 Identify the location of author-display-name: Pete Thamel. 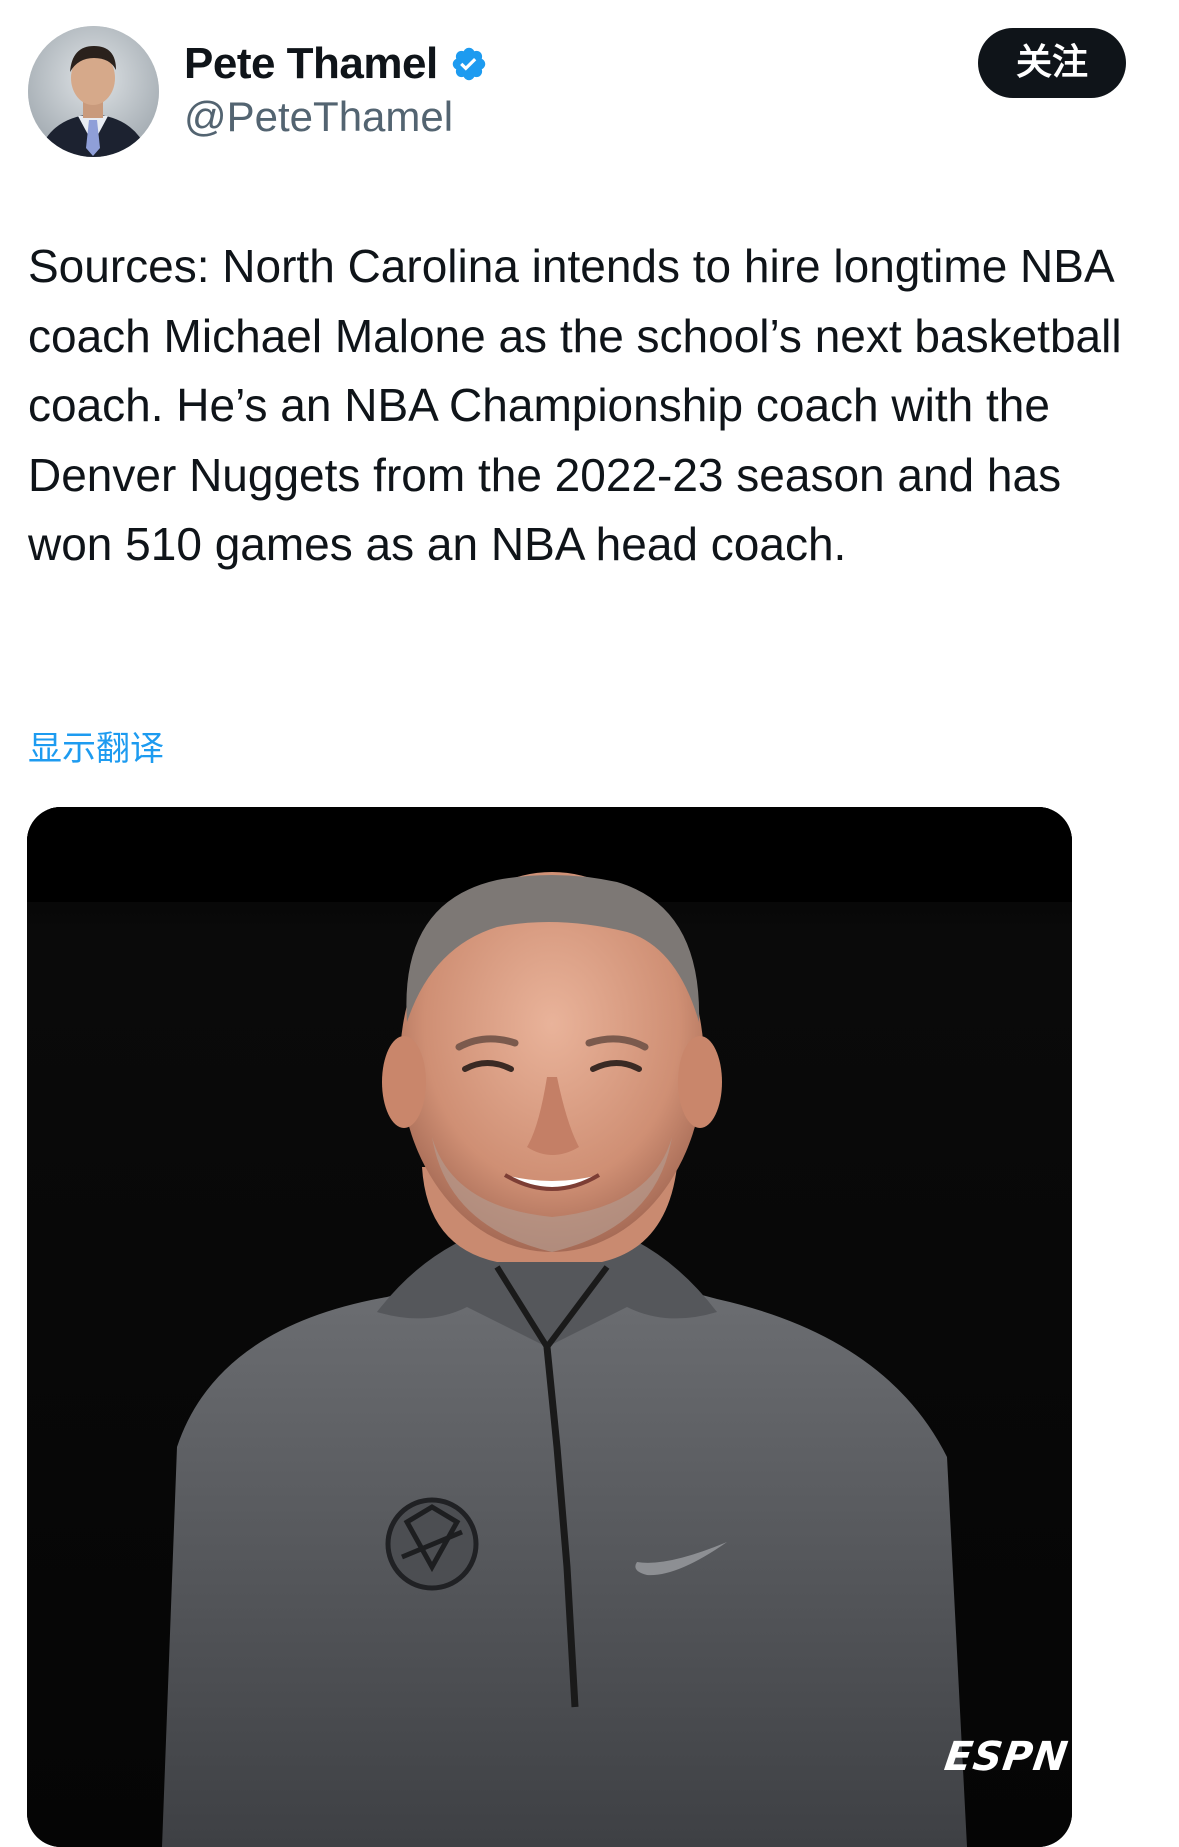
(311, 64).